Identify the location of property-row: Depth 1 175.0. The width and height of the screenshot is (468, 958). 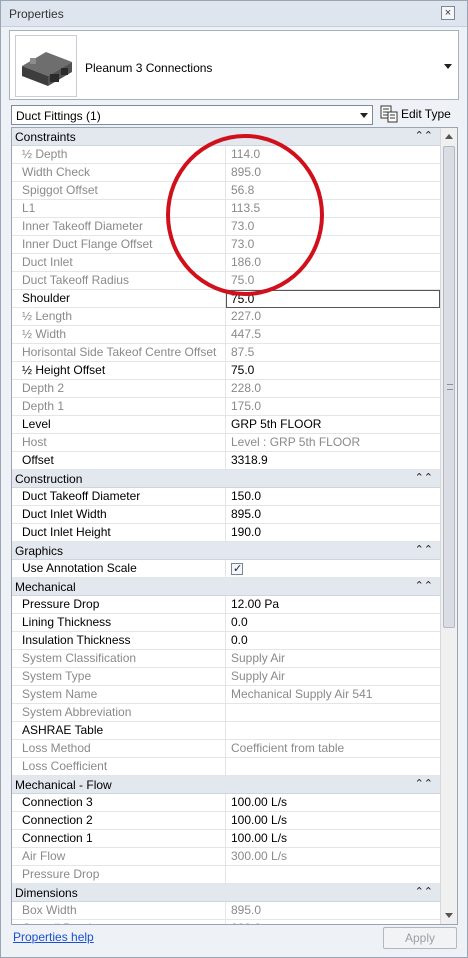
(226, 407).